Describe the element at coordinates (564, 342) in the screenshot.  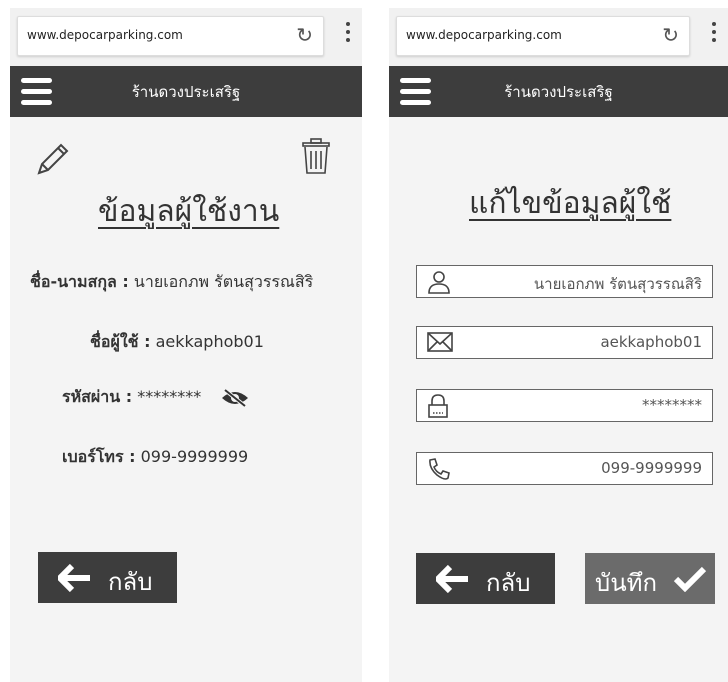
I see `email-field: aekkaphob01` at that location.